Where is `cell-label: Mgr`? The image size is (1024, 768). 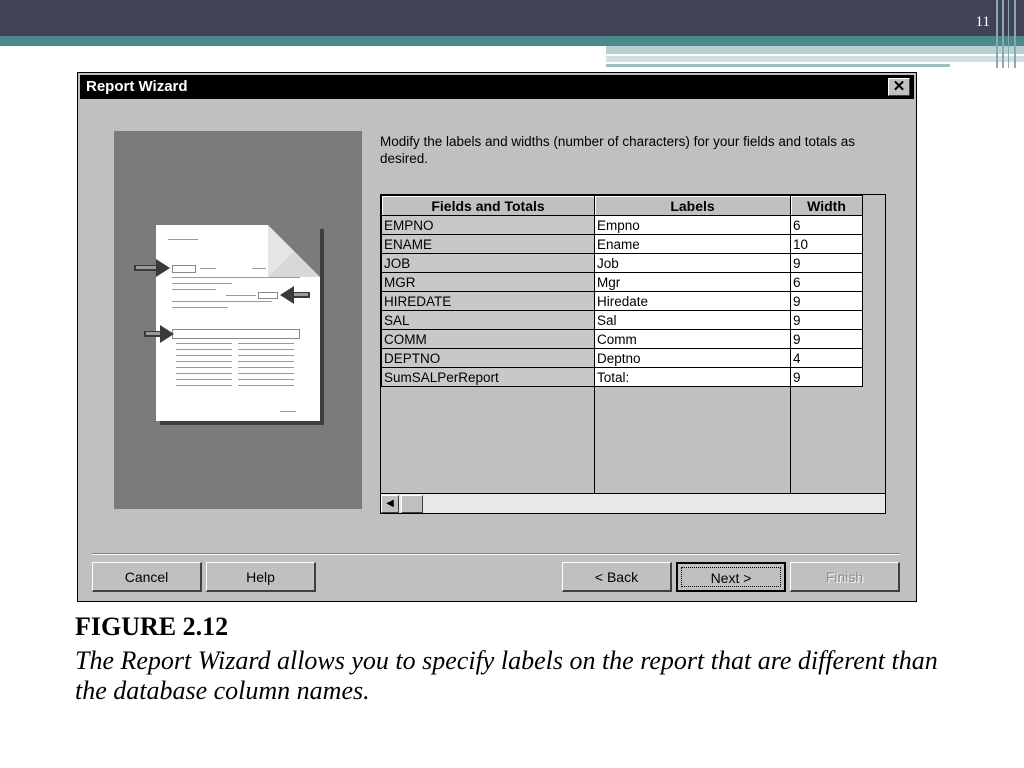
cell-label: Mgr is located at coordinates (692, 282).